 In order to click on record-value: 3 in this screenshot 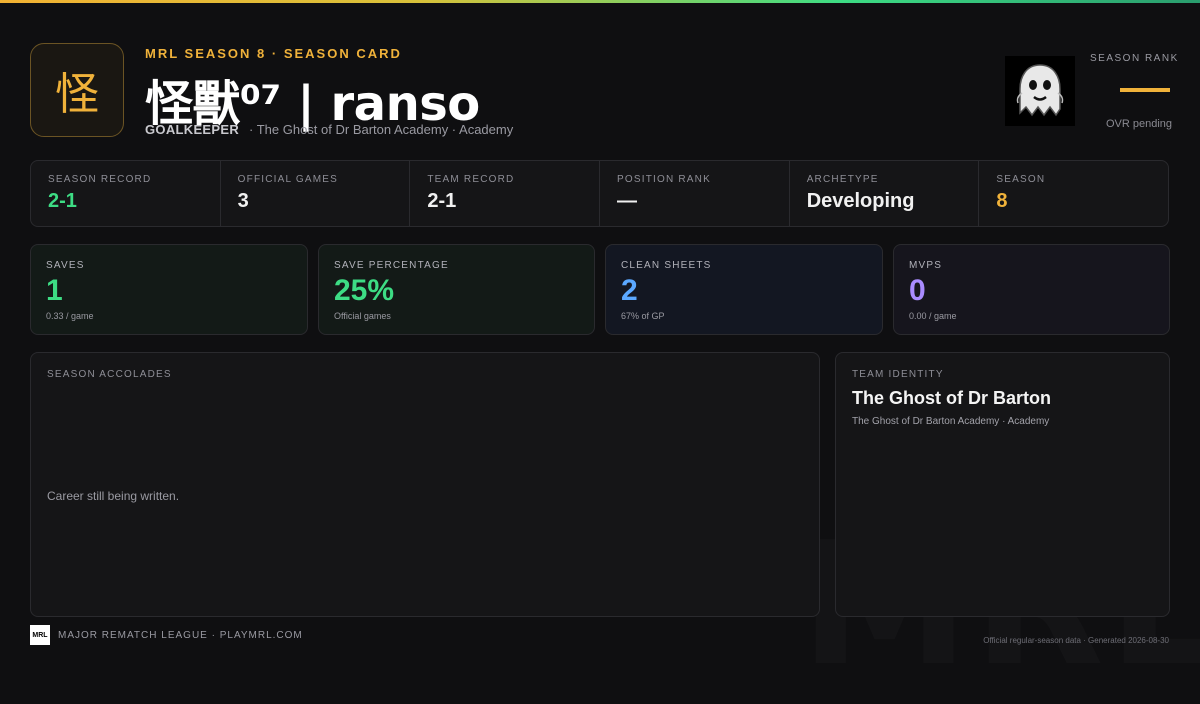, I will do `click(243, 201)`.